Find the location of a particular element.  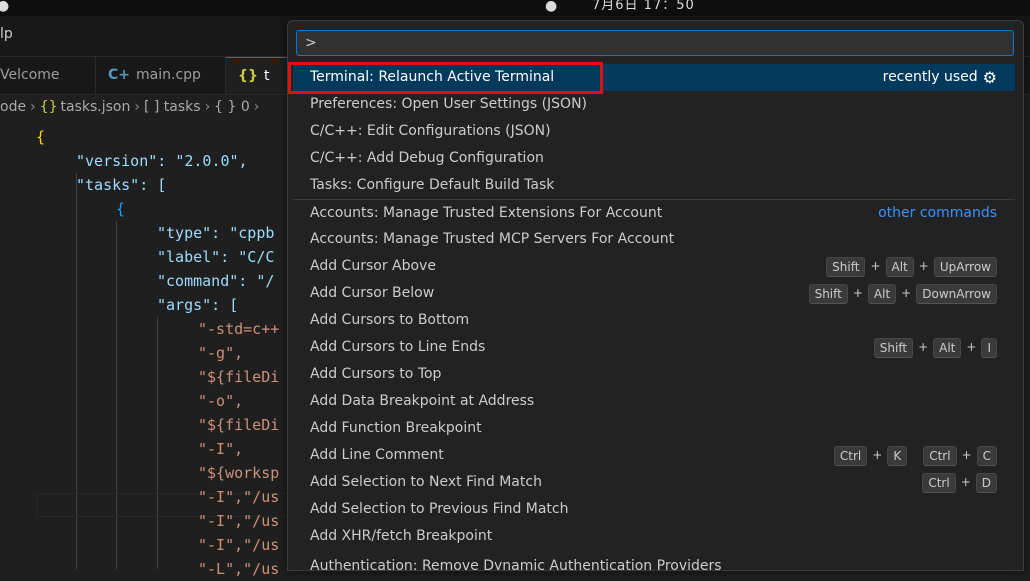

key-cap: DownArrow is located at coordinates (956, 293).